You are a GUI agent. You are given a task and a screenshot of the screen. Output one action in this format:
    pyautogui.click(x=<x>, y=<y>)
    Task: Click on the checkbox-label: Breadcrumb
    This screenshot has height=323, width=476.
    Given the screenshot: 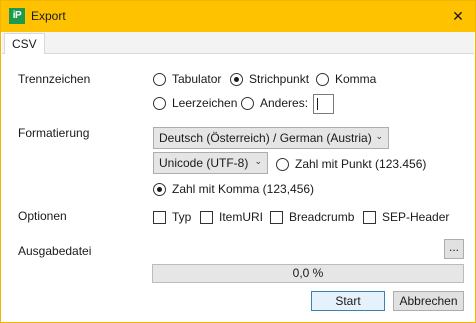 What is the action you would take?
    pyautogui.click(x=322, y=217)
    